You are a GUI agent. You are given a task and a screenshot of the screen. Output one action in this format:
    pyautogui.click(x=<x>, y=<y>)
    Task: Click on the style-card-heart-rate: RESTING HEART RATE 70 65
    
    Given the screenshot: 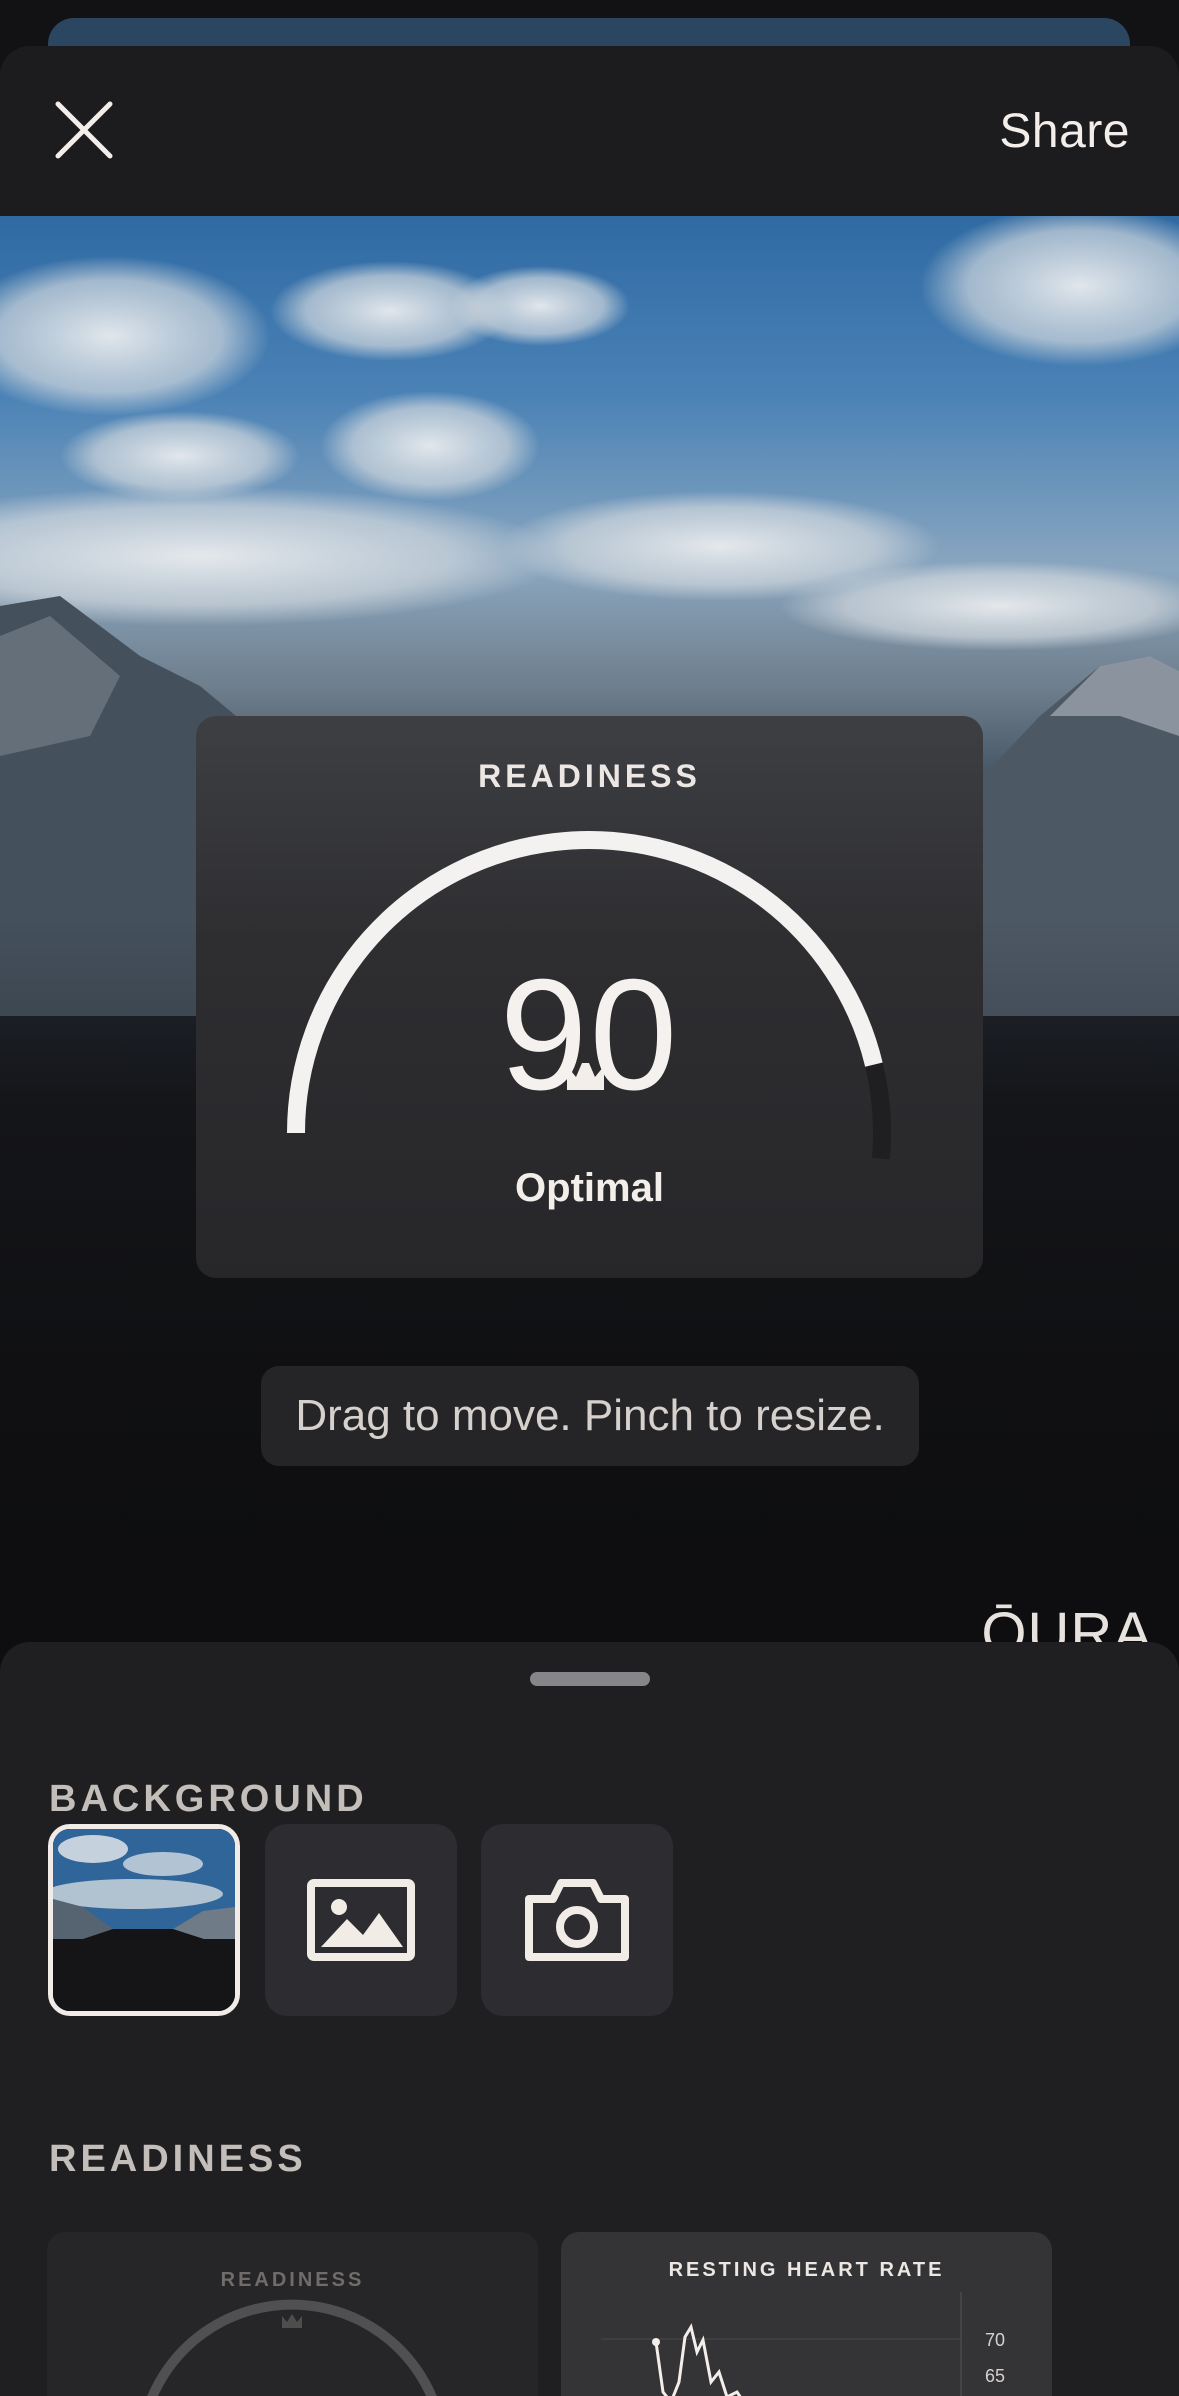 What is the action you would take?
    pyautogui.click(x=806, y=2314)
    